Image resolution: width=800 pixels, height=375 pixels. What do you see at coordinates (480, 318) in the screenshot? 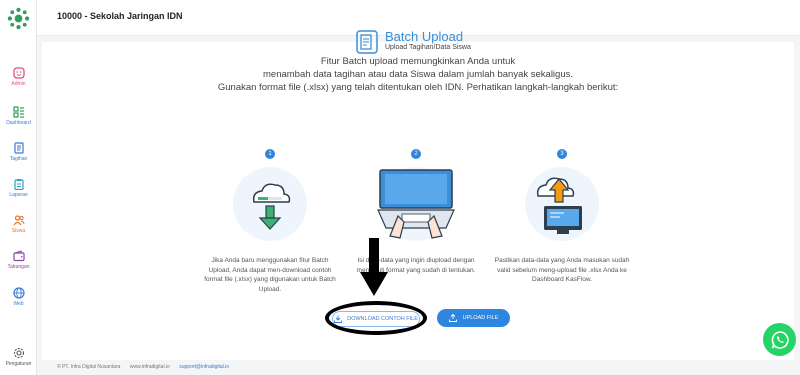
I see `upload-file-label: UPLOAD FILE` at bounding box center [480, 318].